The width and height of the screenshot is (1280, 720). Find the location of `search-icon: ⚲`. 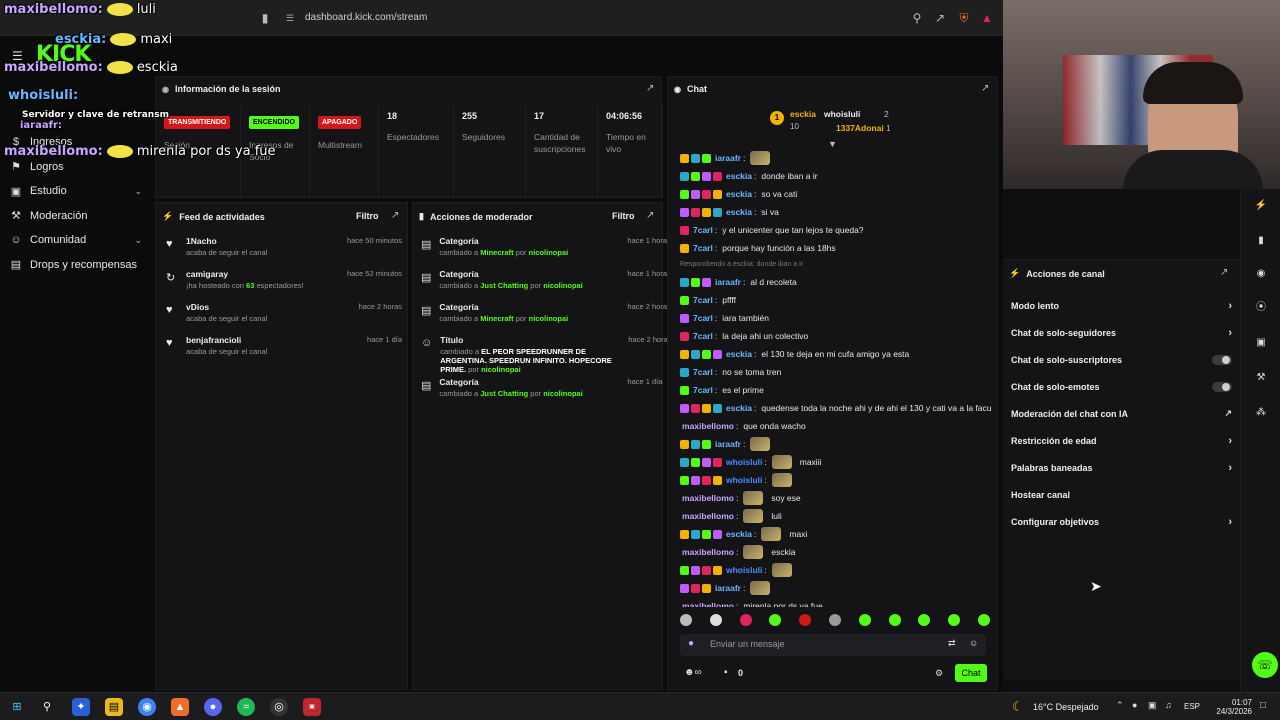

search-icon: ⚲ is located at coordinates (47, 707).